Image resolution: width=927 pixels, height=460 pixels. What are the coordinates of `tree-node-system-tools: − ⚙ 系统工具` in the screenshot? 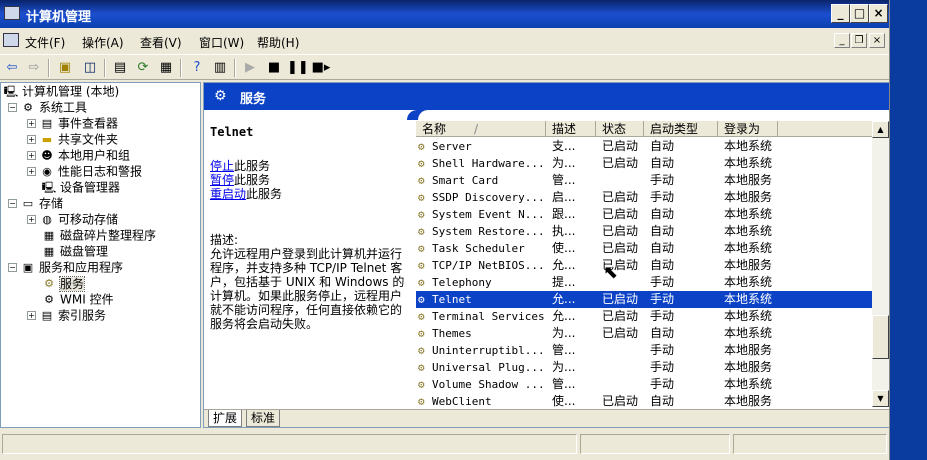 It's located at (47, 107).